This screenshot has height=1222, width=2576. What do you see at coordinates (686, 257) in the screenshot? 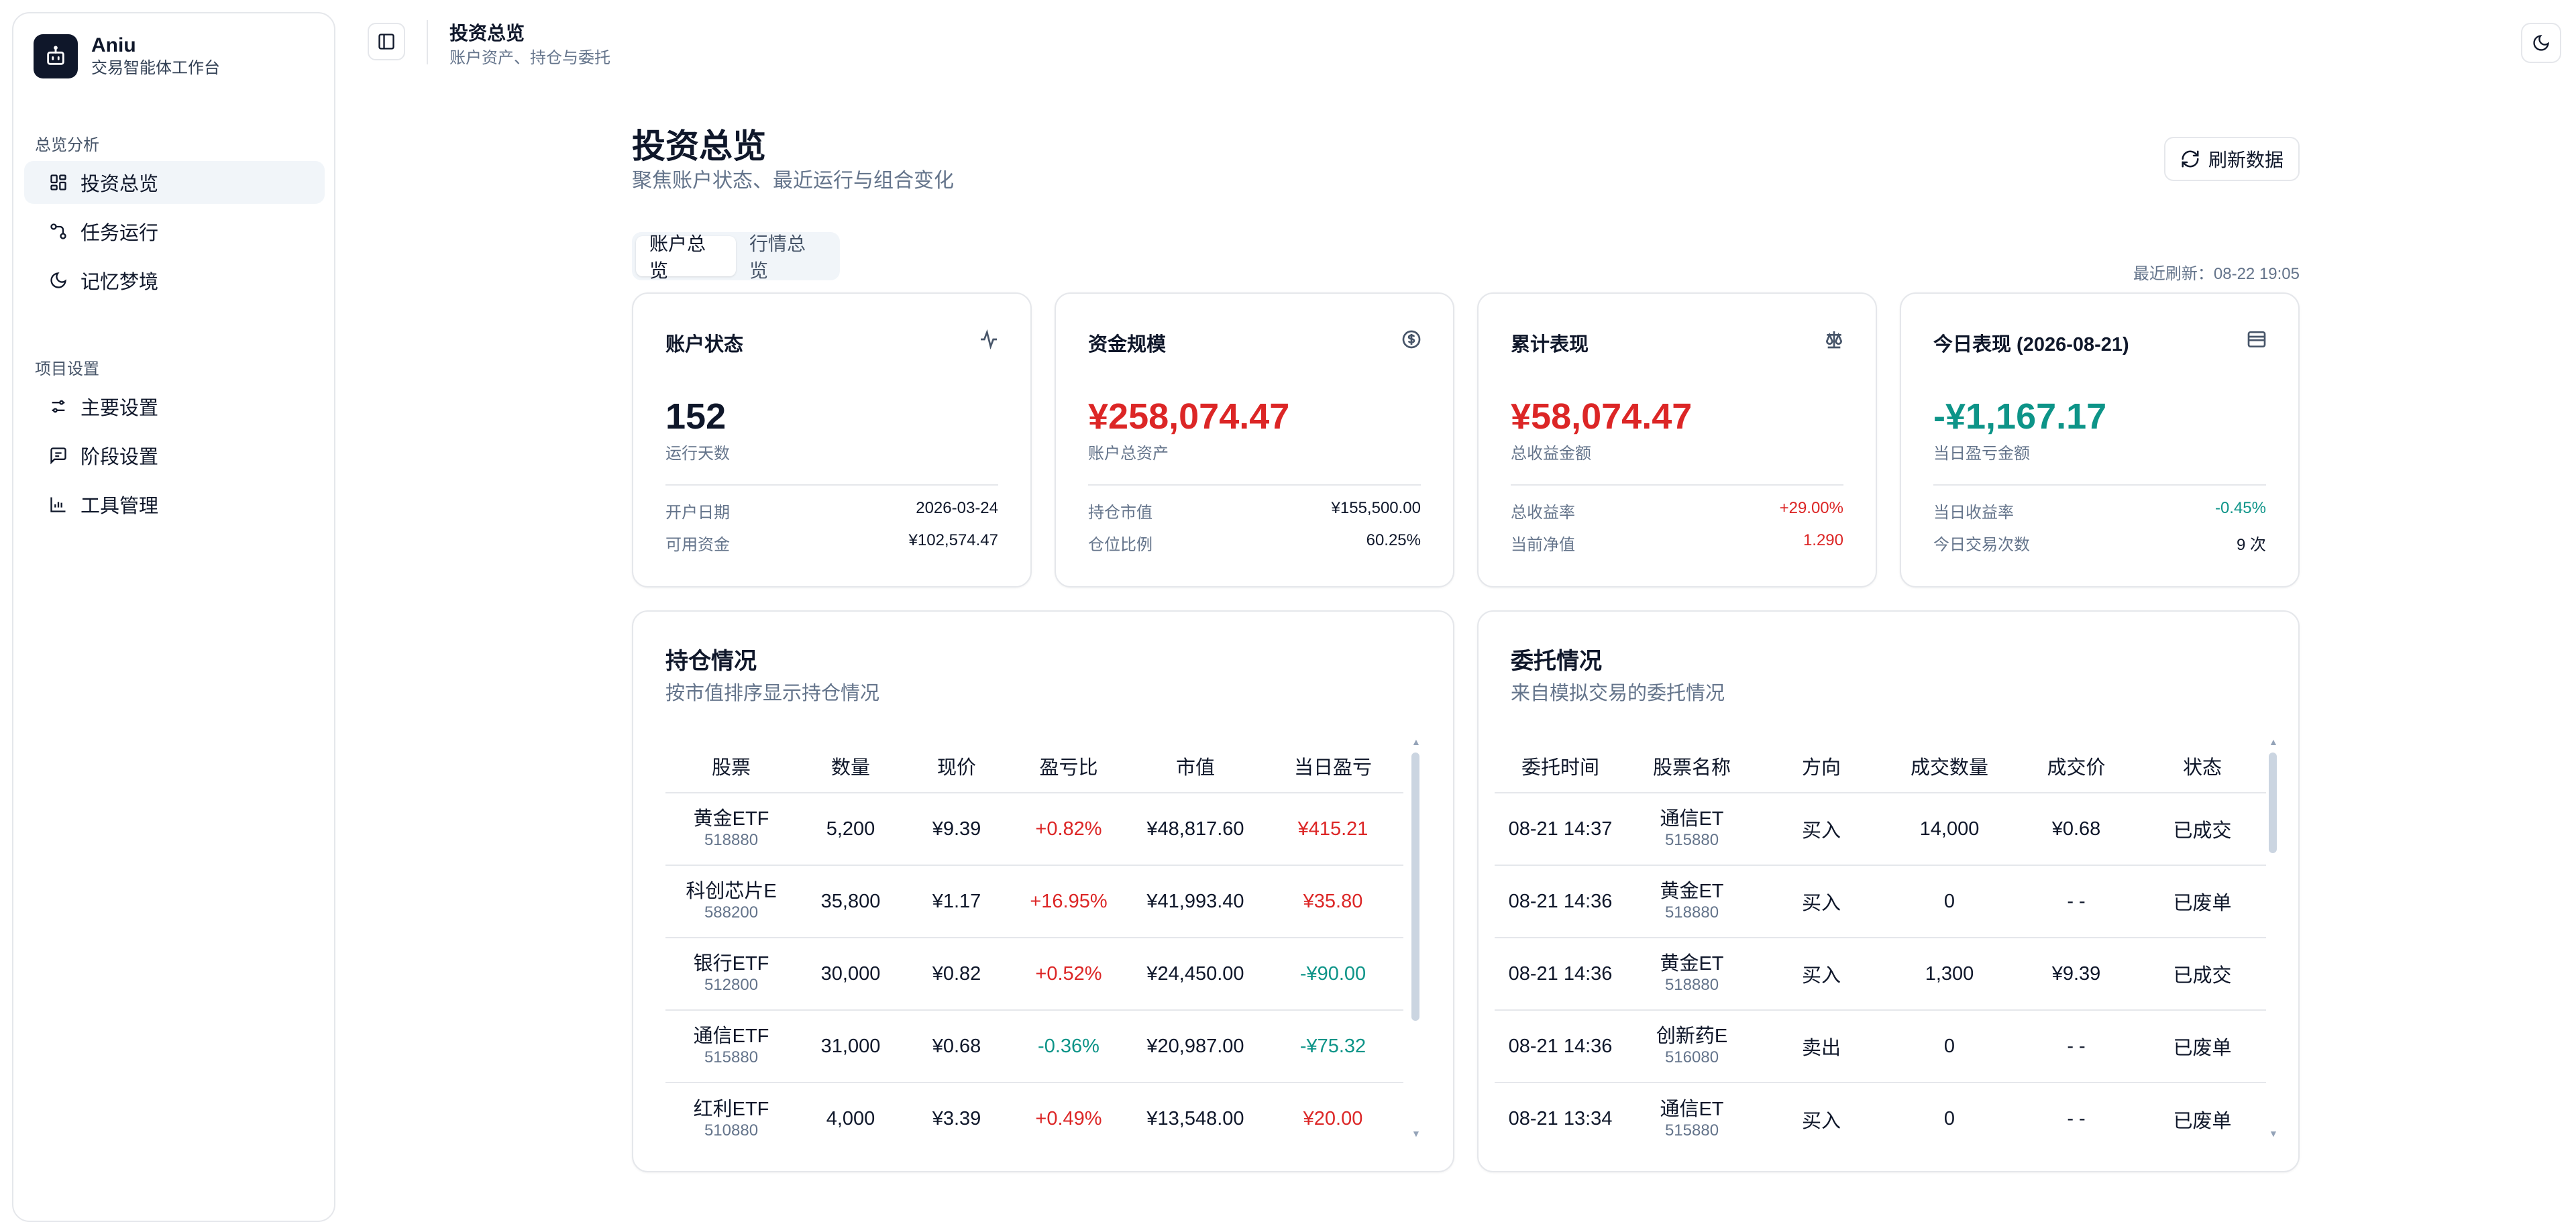
I see `tab-account-overview: 账户总览` at bounding box center [686, 257].